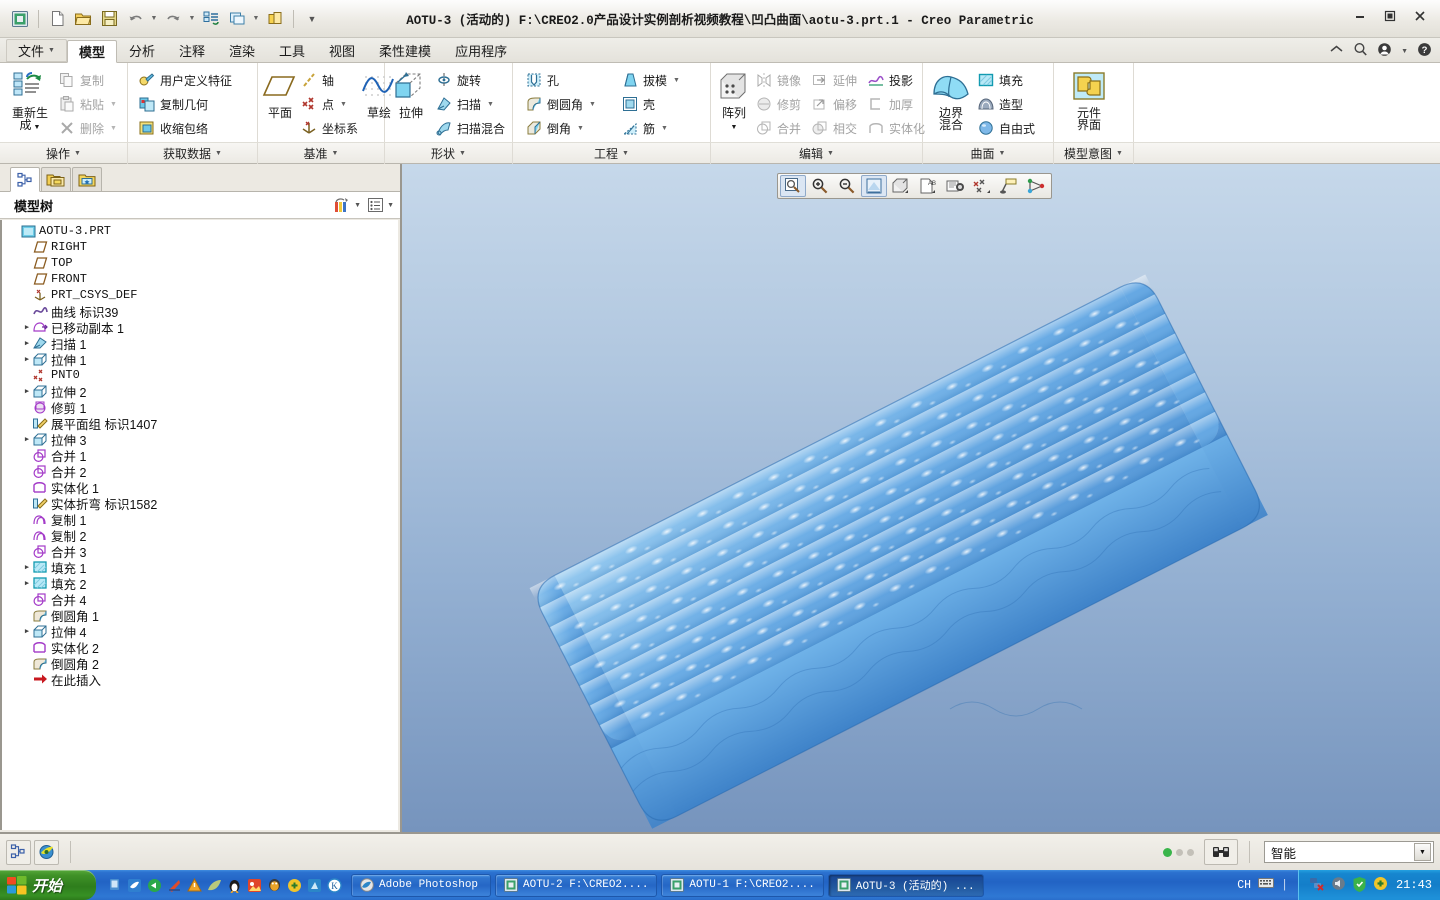 Image resolution: width=1440 pixels, height=900 pixels. I want to click on left-panel-tabs, so click(200, 178).